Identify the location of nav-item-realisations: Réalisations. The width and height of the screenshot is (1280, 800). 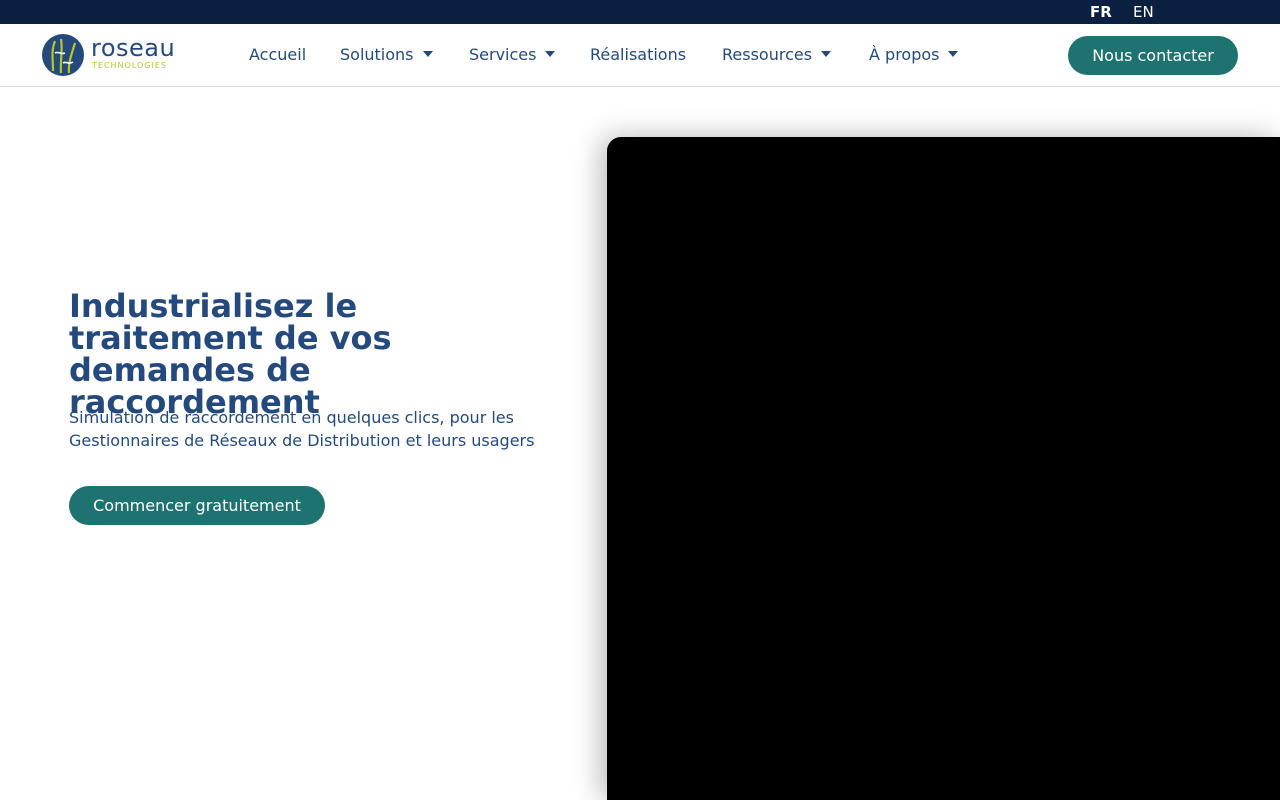
(638, 55).